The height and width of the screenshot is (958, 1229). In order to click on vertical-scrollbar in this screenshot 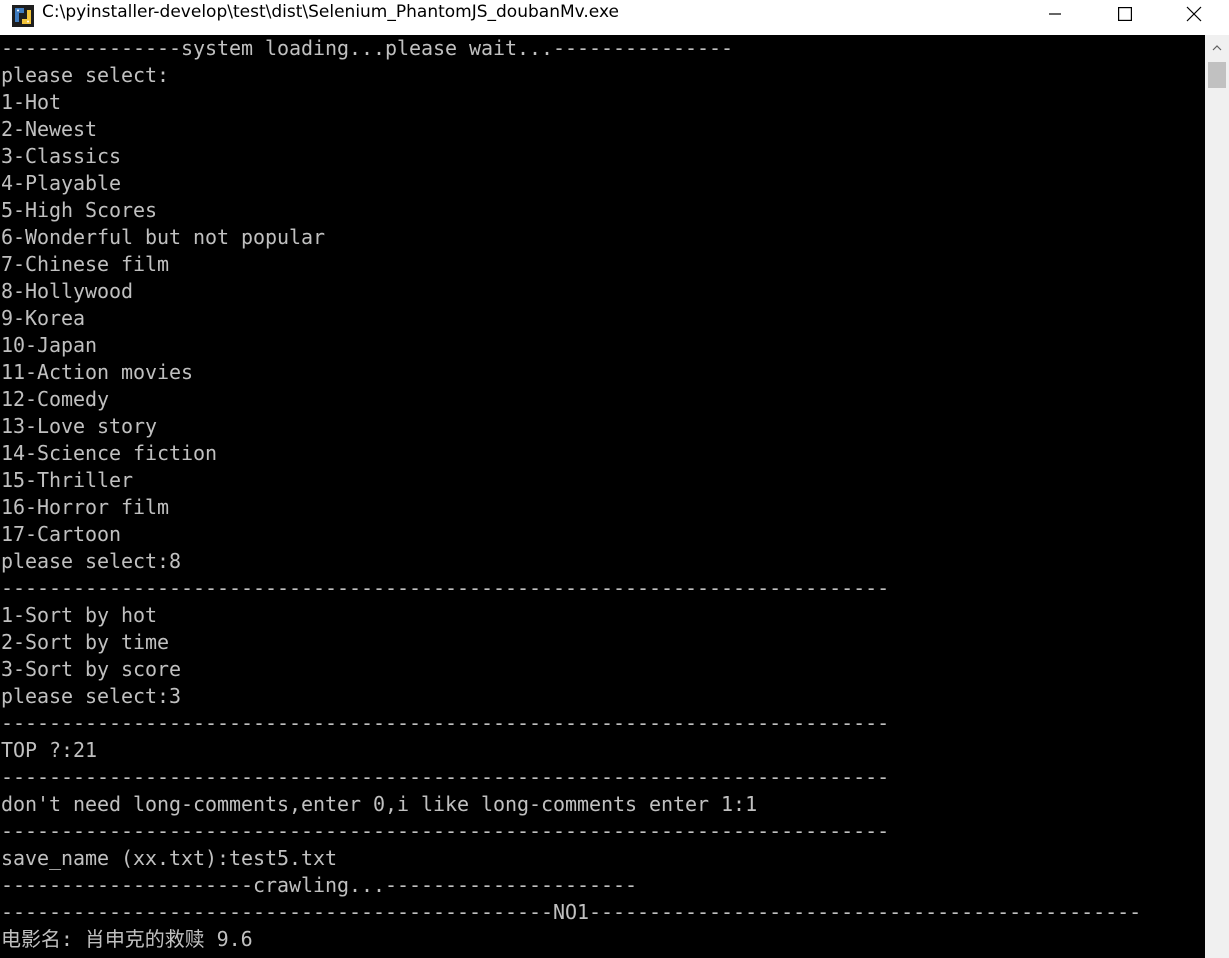, I will do `click(1217, 496)`.